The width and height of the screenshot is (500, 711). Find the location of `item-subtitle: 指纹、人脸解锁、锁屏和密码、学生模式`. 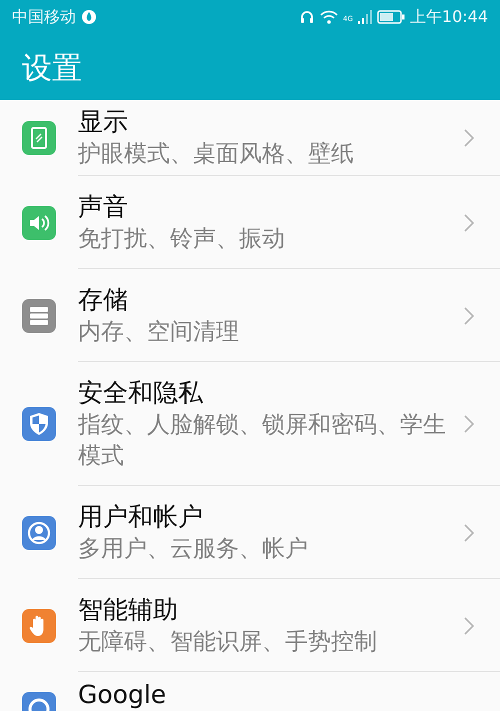

item-subtitle: 指纹、人脸解锁、锁屏和密码、学生模式 is located at coordinates (262, 440).